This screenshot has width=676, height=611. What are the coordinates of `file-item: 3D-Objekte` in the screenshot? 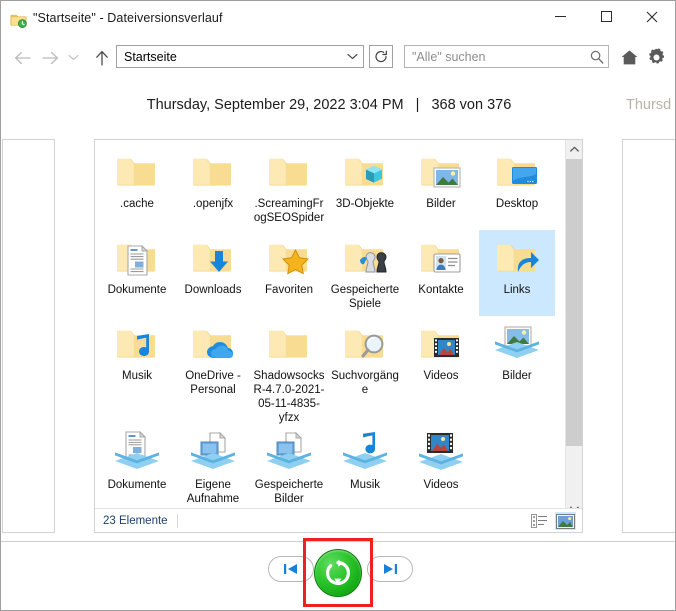 It's located at (365, 187).